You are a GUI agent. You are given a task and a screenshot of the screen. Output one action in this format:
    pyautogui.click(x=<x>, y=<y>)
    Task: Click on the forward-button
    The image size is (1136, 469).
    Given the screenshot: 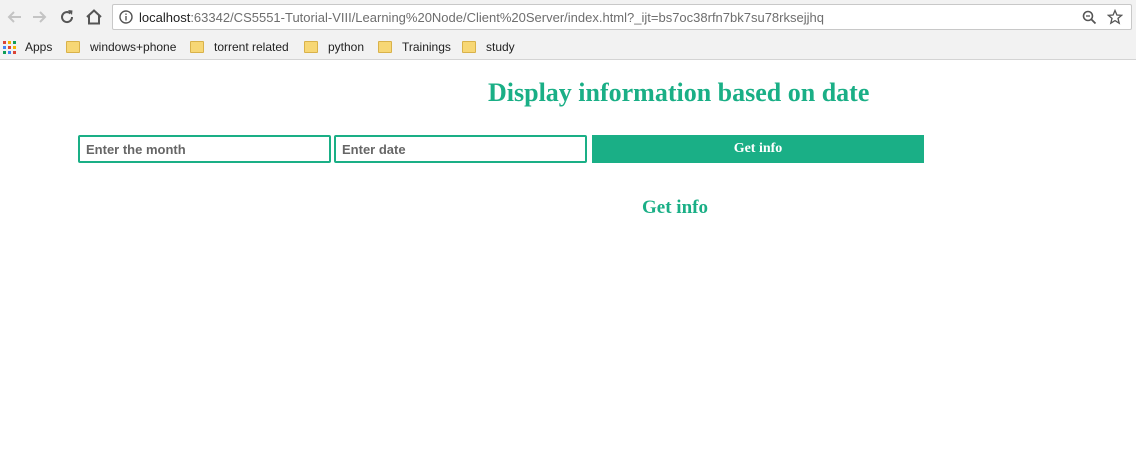 What is the action you would take?
    pyautogui.click(x=39, y=17)
    